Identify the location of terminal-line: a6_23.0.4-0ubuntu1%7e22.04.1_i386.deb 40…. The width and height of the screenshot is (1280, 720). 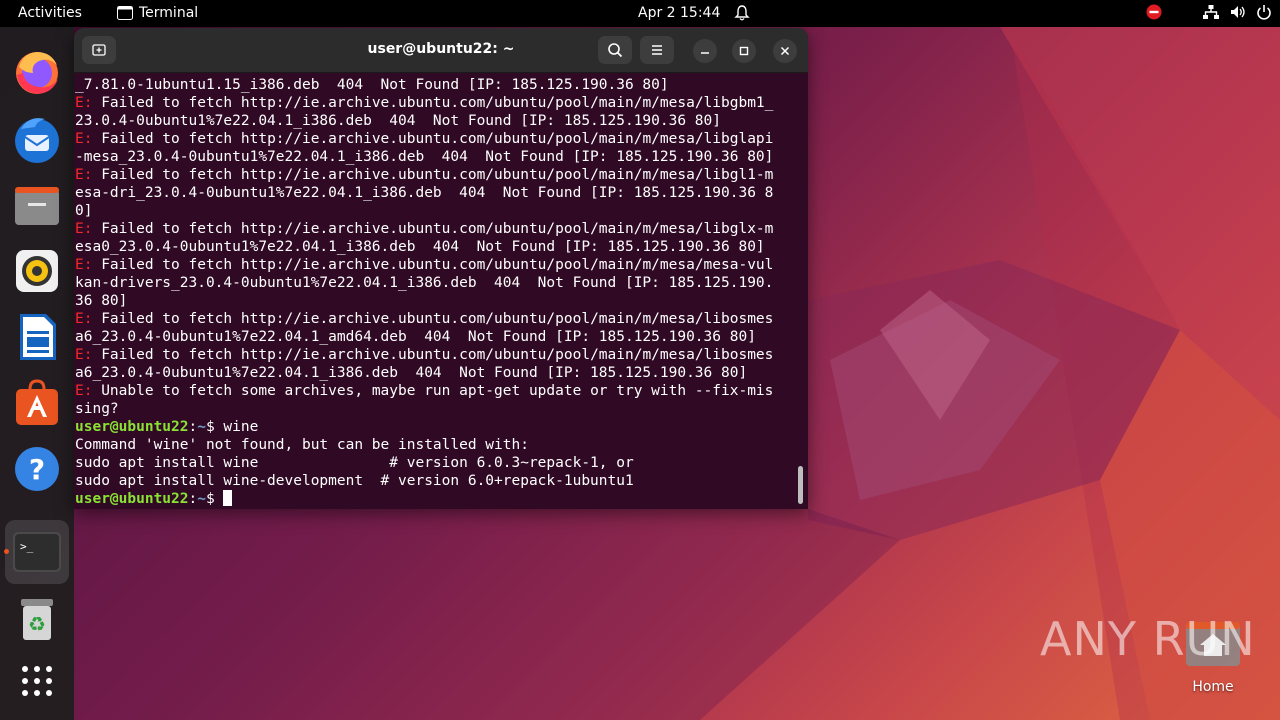
(434, 373).